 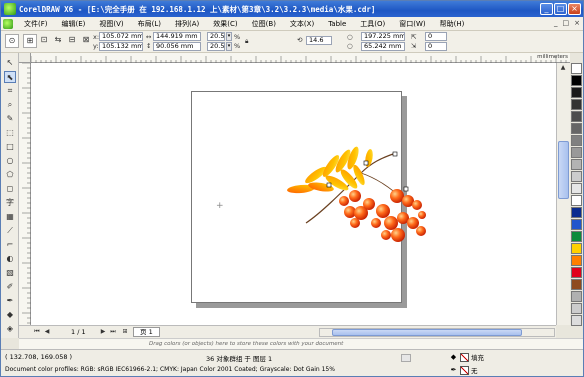 I want to click on horizontal-scrollbar, so click(x=437, y=332).